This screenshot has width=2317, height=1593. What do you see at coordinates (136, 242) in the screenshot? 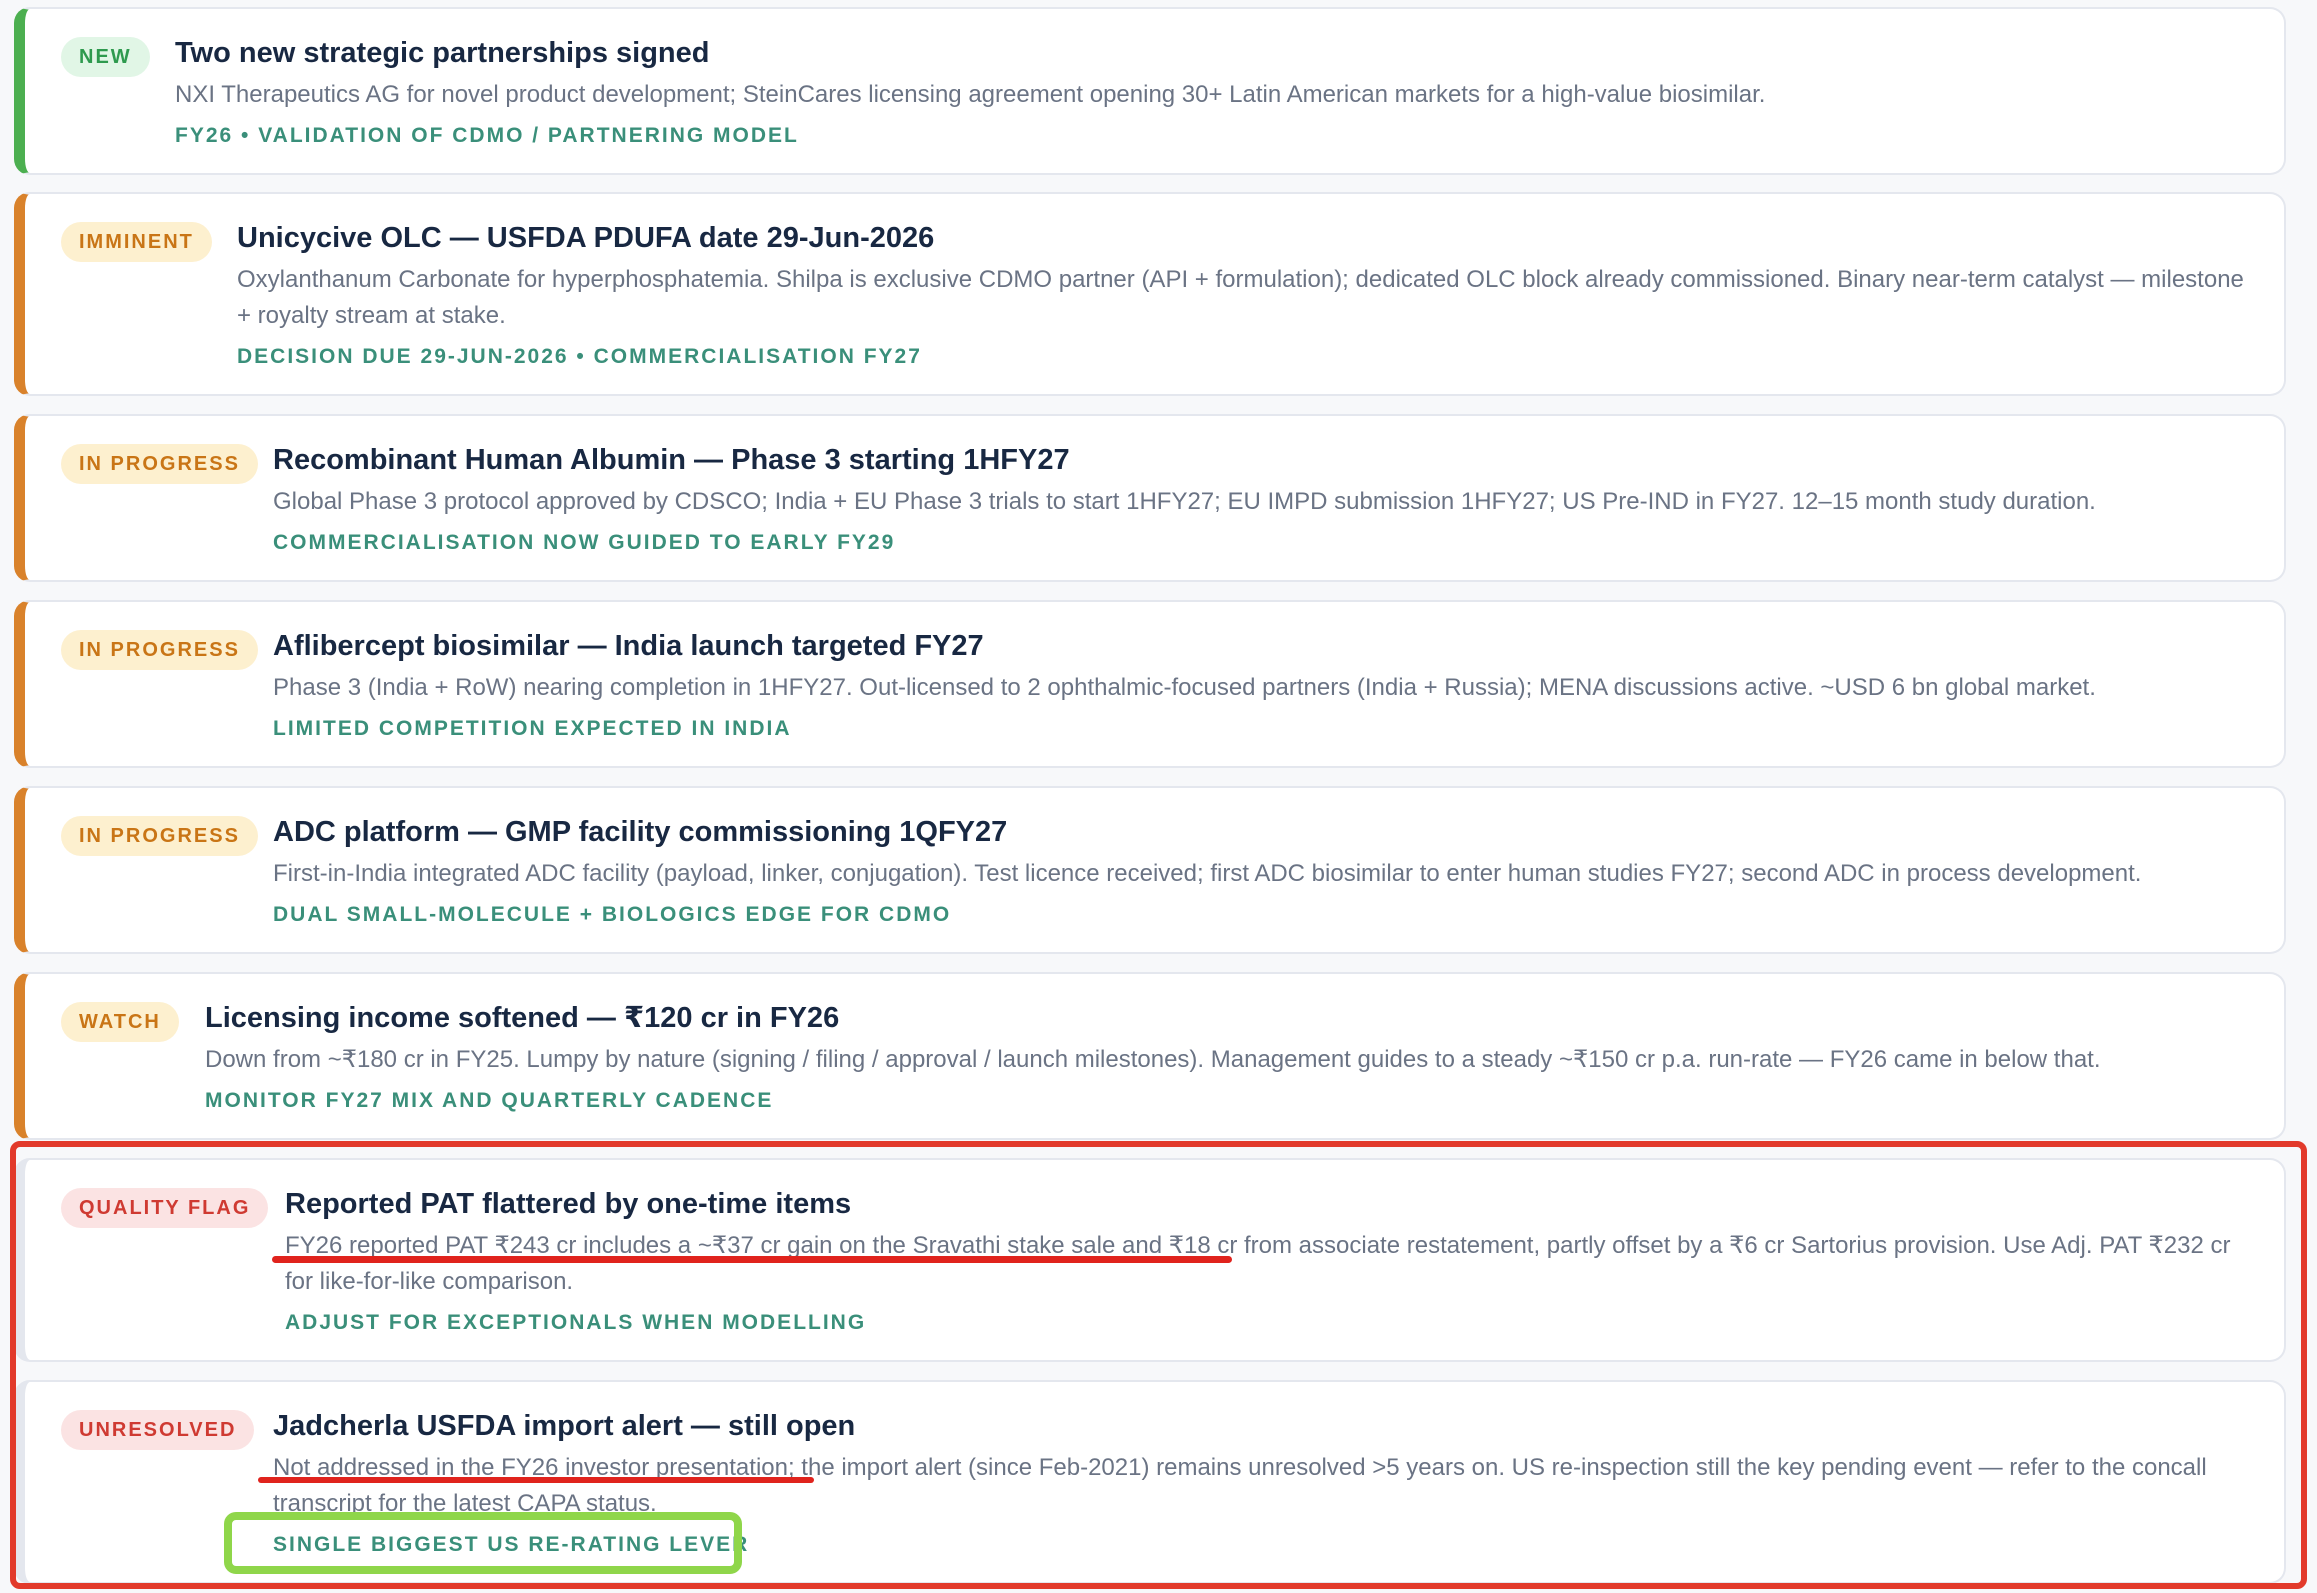
I see `status-badge: IMMINENT` at bounding box center [136, 242].